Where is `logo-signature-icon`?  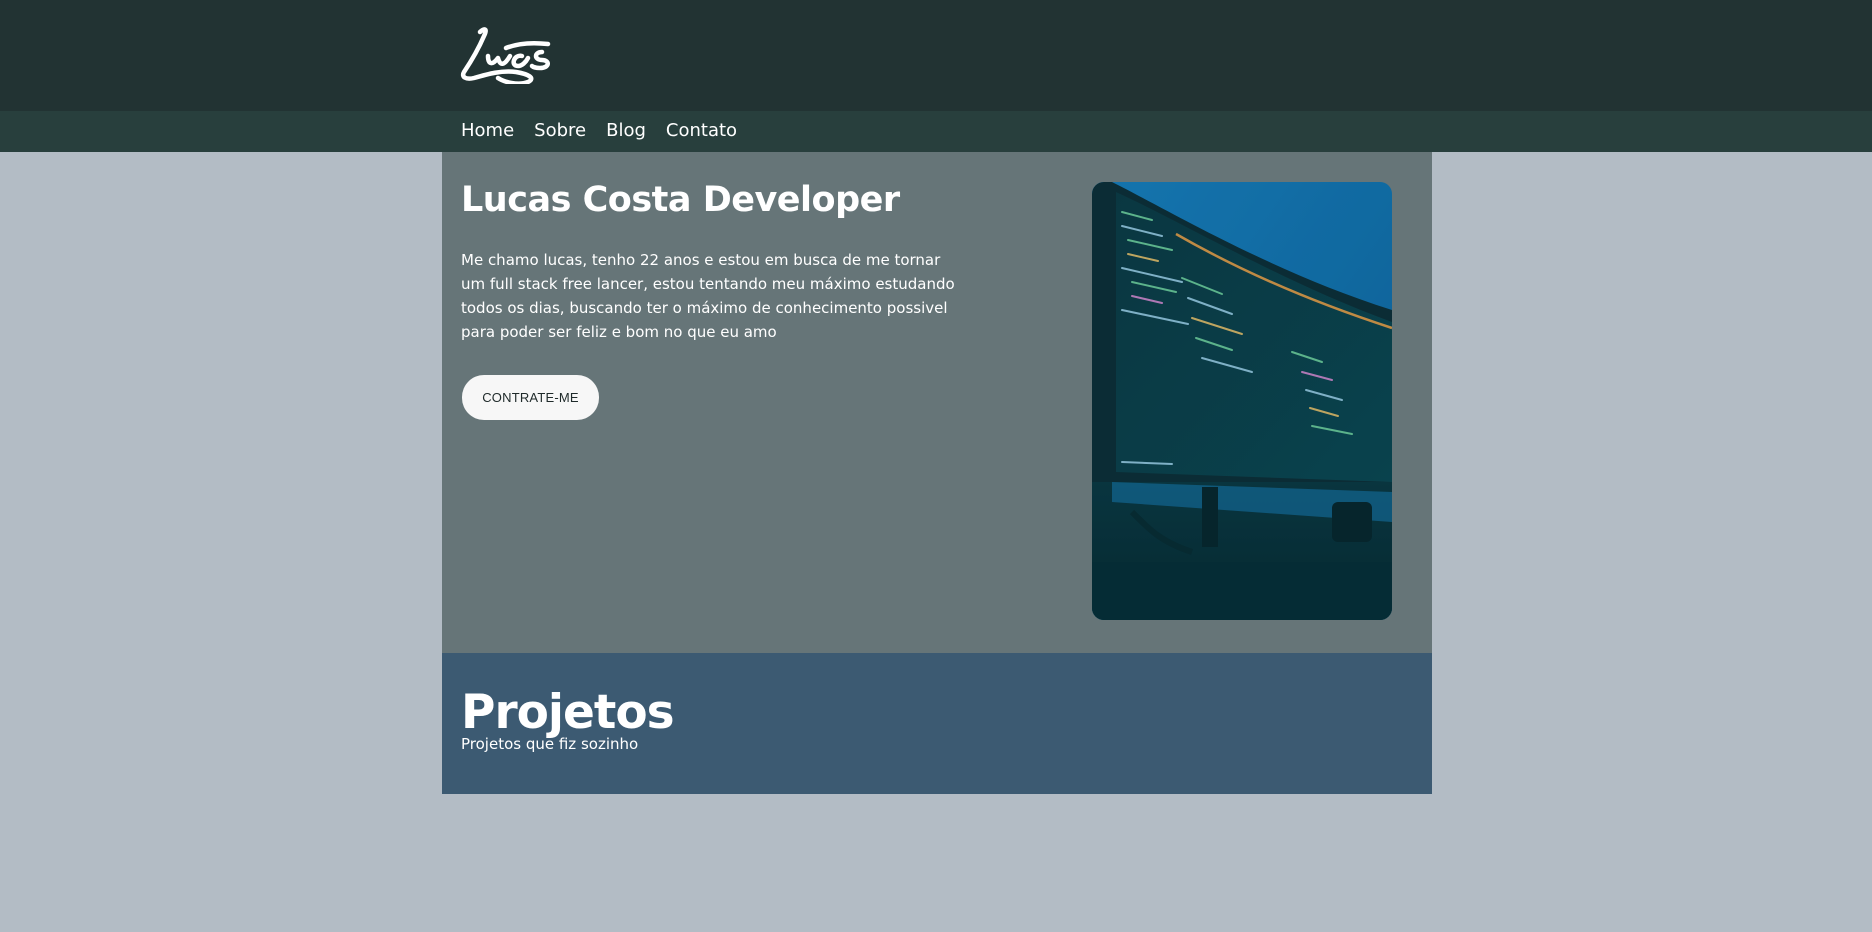 logo-signature-icon is located at coordinates (505, 56).